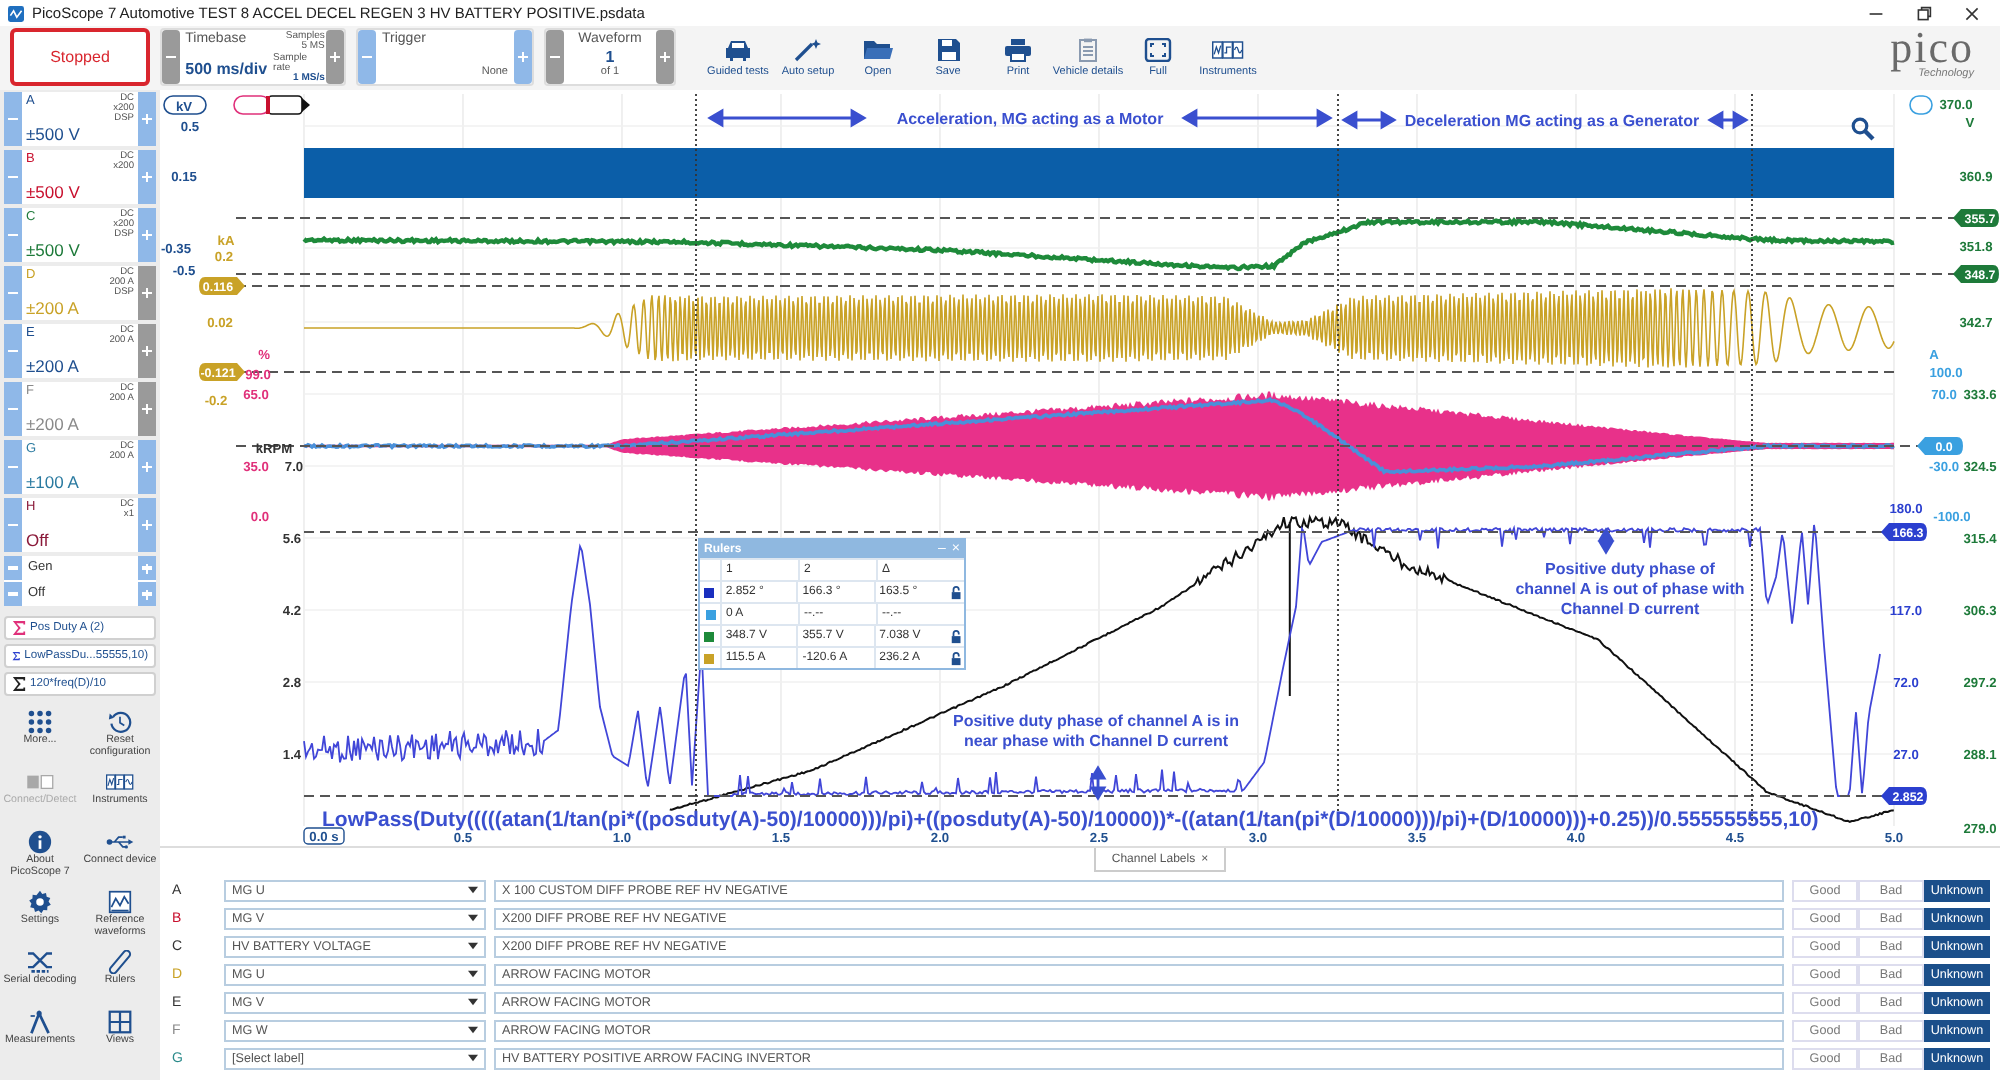 The height and width of the screenshot is (1080, 2000). What do you see at coordinates (40, 782) in the screenshot?
I see `connect-detect-icon` at bounding box center [40, 782].